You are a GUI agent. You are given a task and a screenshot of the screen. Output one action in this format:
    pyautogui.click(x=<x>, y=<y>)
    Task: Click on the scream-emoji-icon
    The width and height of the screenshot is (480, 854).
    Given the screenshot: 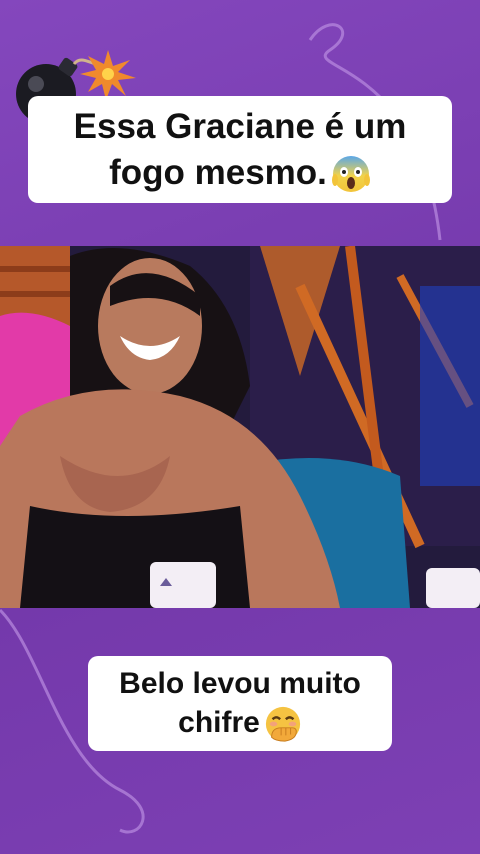 What is the action you would take?
    pyautogui.click(x=350, y=174)
    